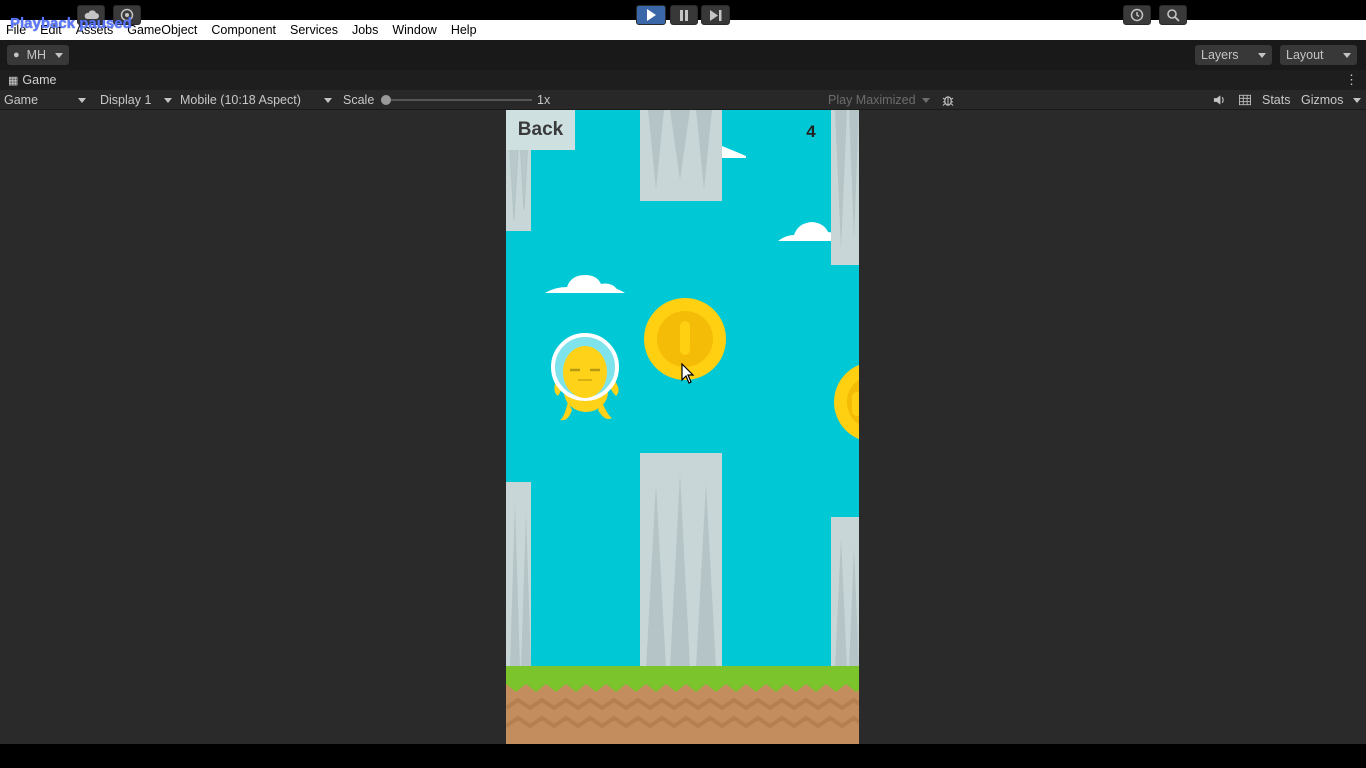 This screenshot has width=1366, height=768. I want to click on tab-game: ▦ Game, so click(28, 80).